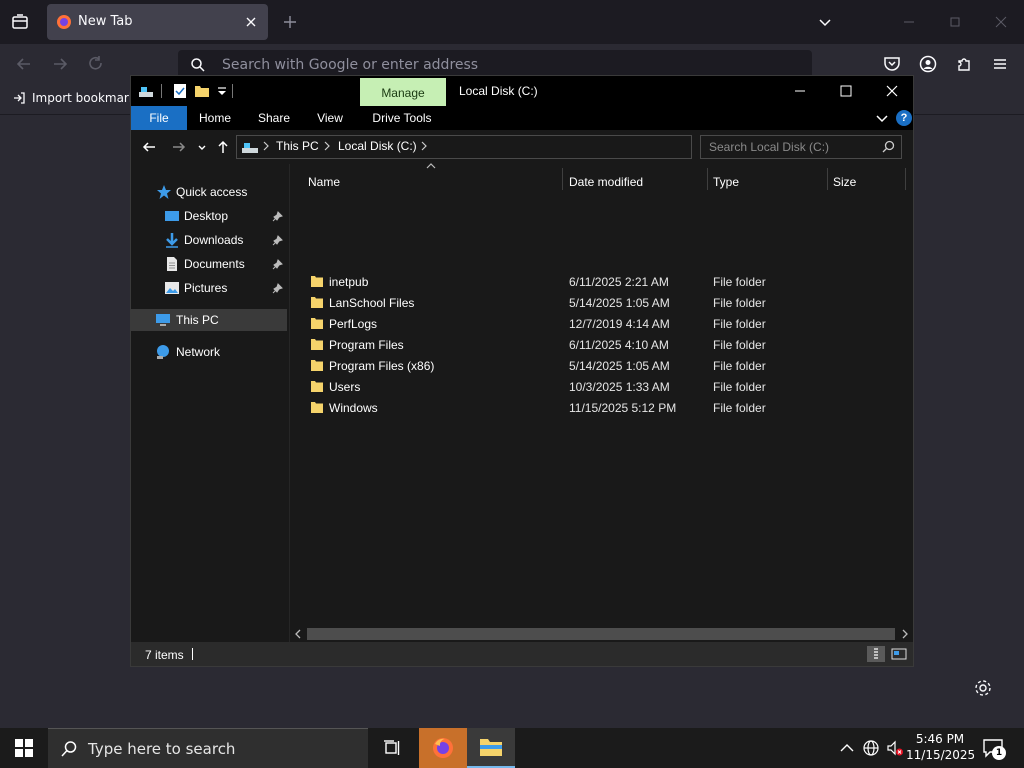 This screenshot has width=1024, height=768. What do you see at coordinates (619, 387) in the screenshot?
I see `file-date: 10/3/2025 1:33 AM` at bounding box center [619, 387].